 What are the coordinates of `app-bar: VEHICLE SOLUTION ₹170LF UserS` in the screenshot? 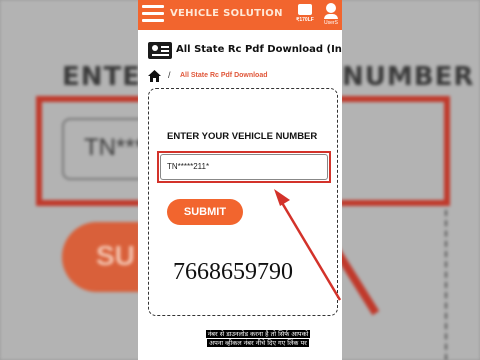 It's located at (240, 15).